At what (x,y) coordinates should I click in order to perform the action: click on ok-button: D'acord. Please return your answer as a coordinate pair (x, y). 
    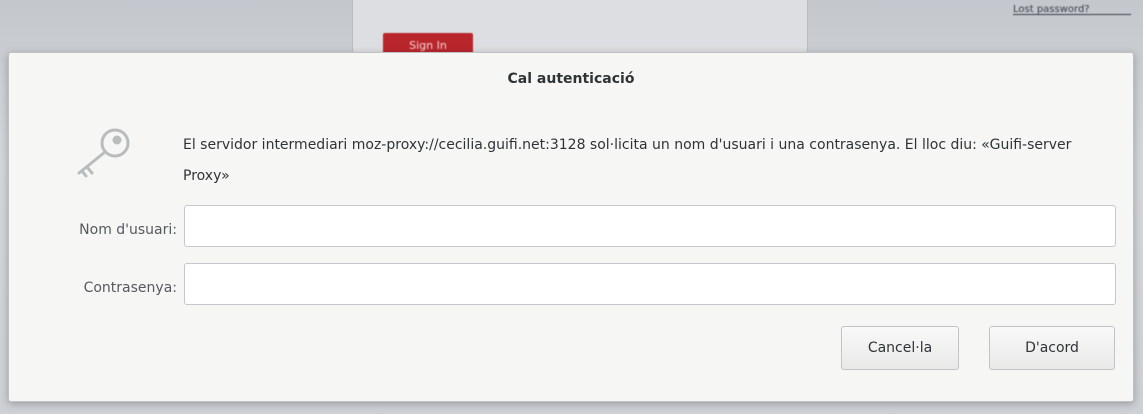
    Looking at the image, I should click on (1052, 348).